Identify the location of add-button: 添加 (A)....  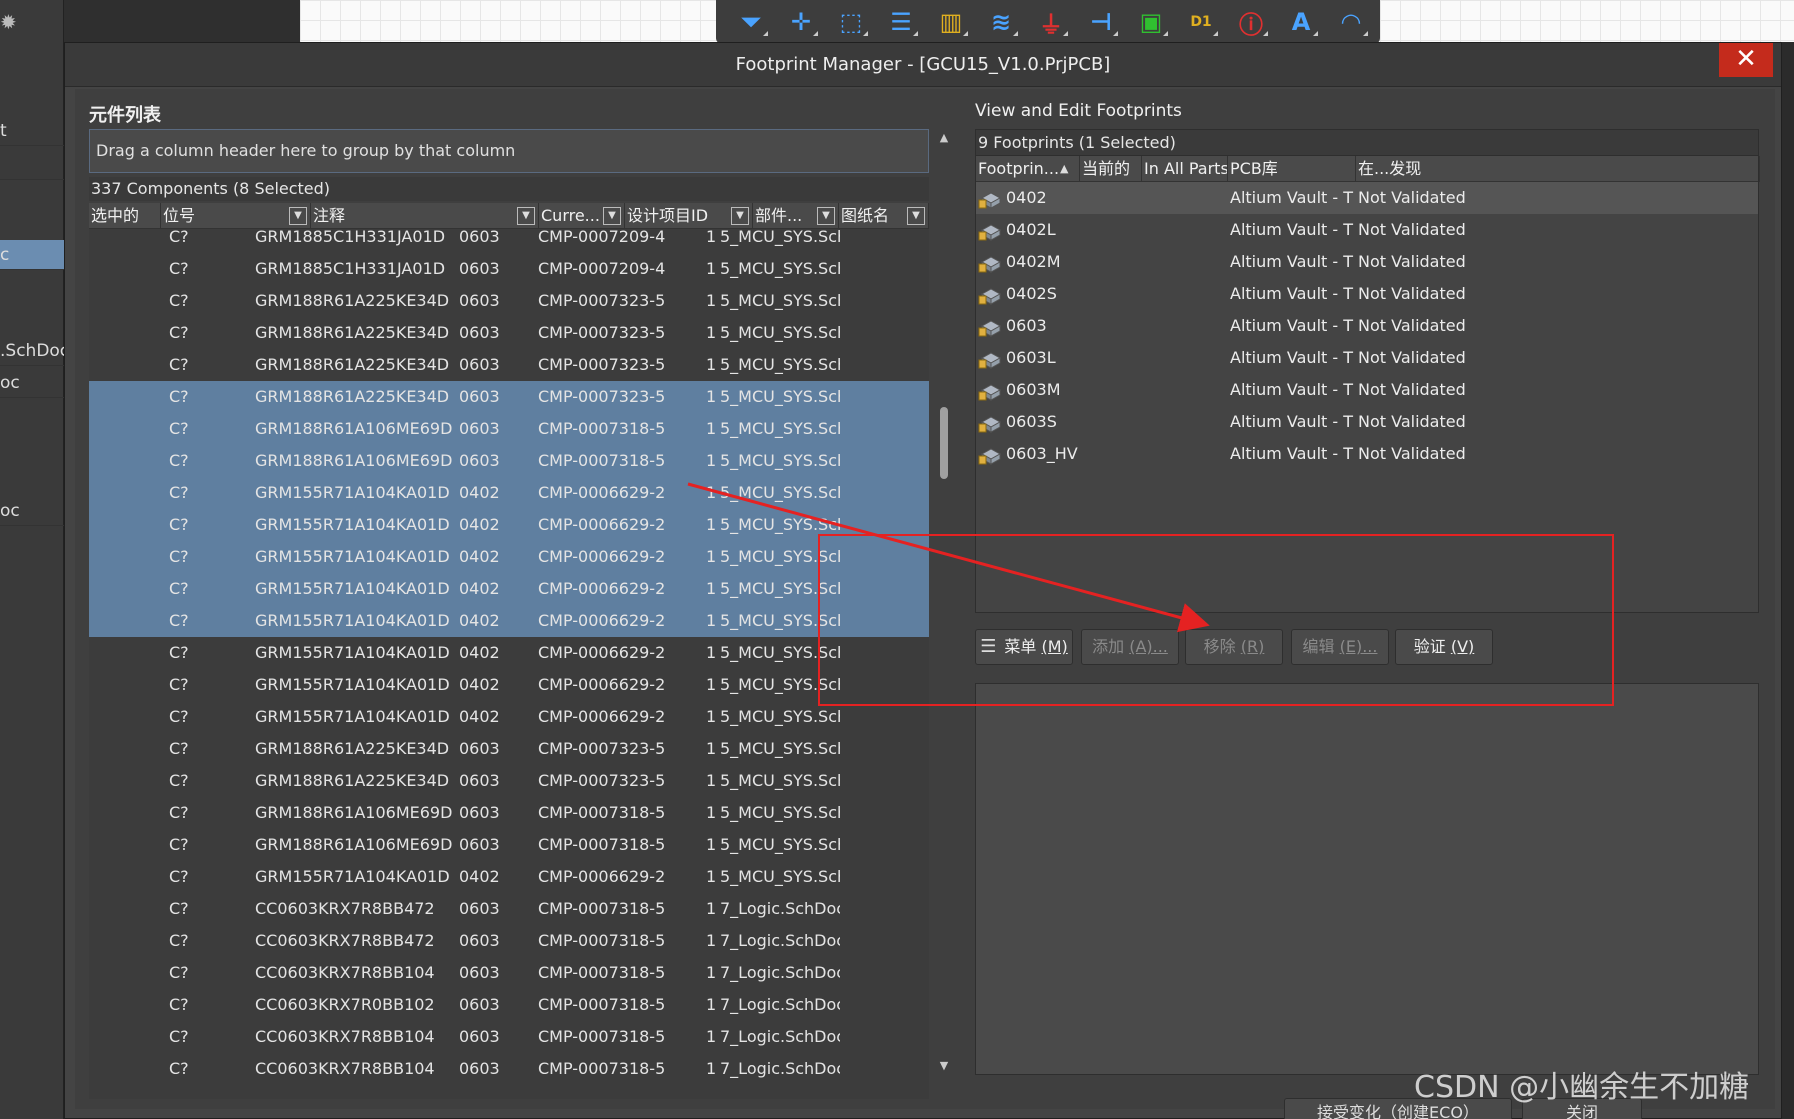
(1130, 647).